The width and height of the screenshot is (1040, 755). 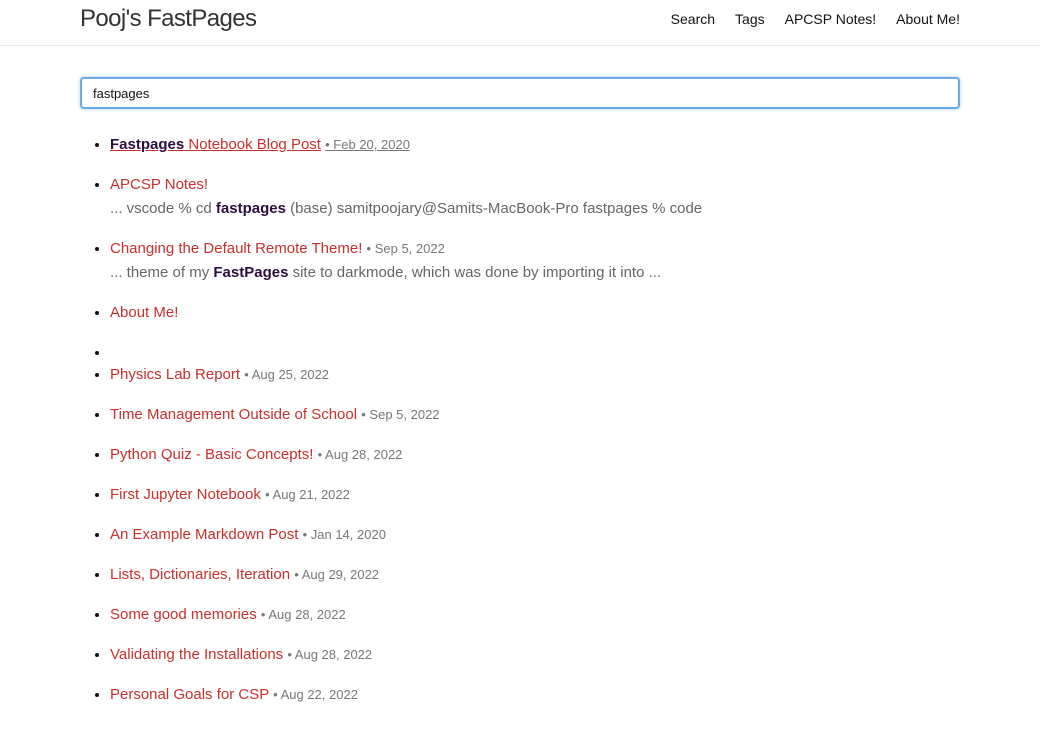 I want to click on list-item-empty, so click(x=540, y=352).